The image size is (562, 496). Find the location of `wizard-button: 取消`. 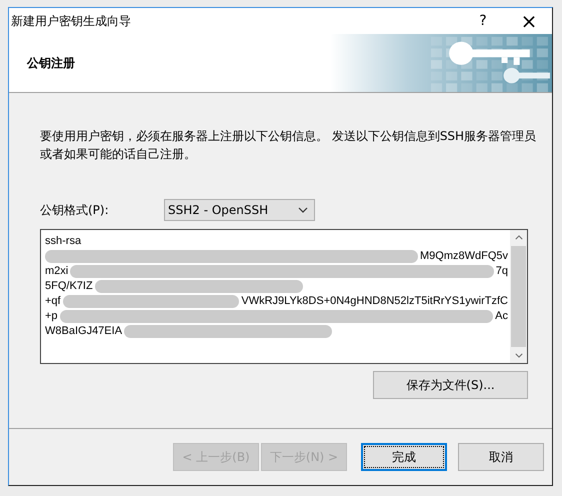

wizard-button: 取消 is located at coordinates (501, 457).